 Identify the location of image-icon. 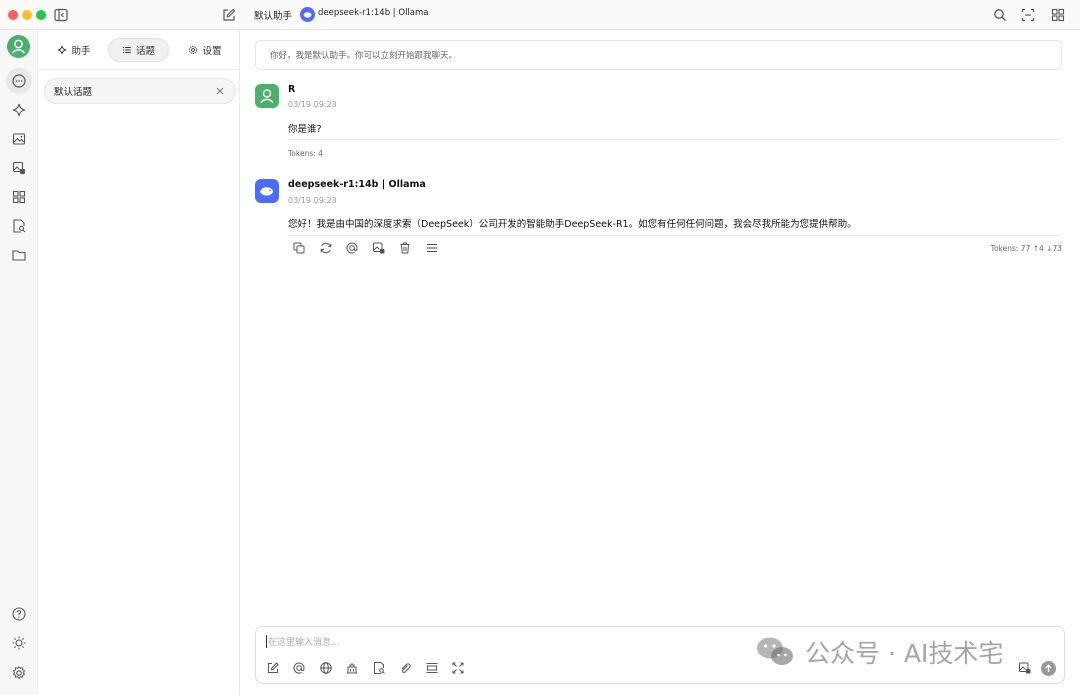
(19, 139).